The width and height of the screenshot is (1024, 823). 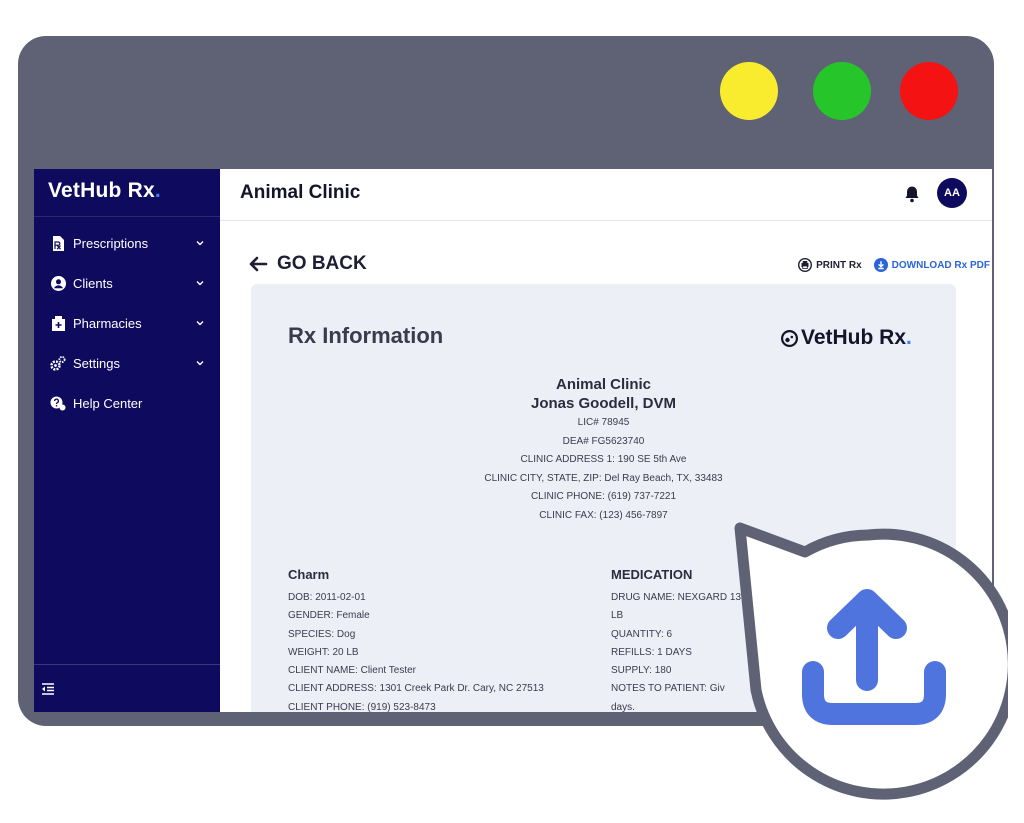 What do you see at coordinates (940, 265) in the screenshot?
I see `download-rx-label: DOWNLOAD Rx PDF` at bounding box center [940, 265].